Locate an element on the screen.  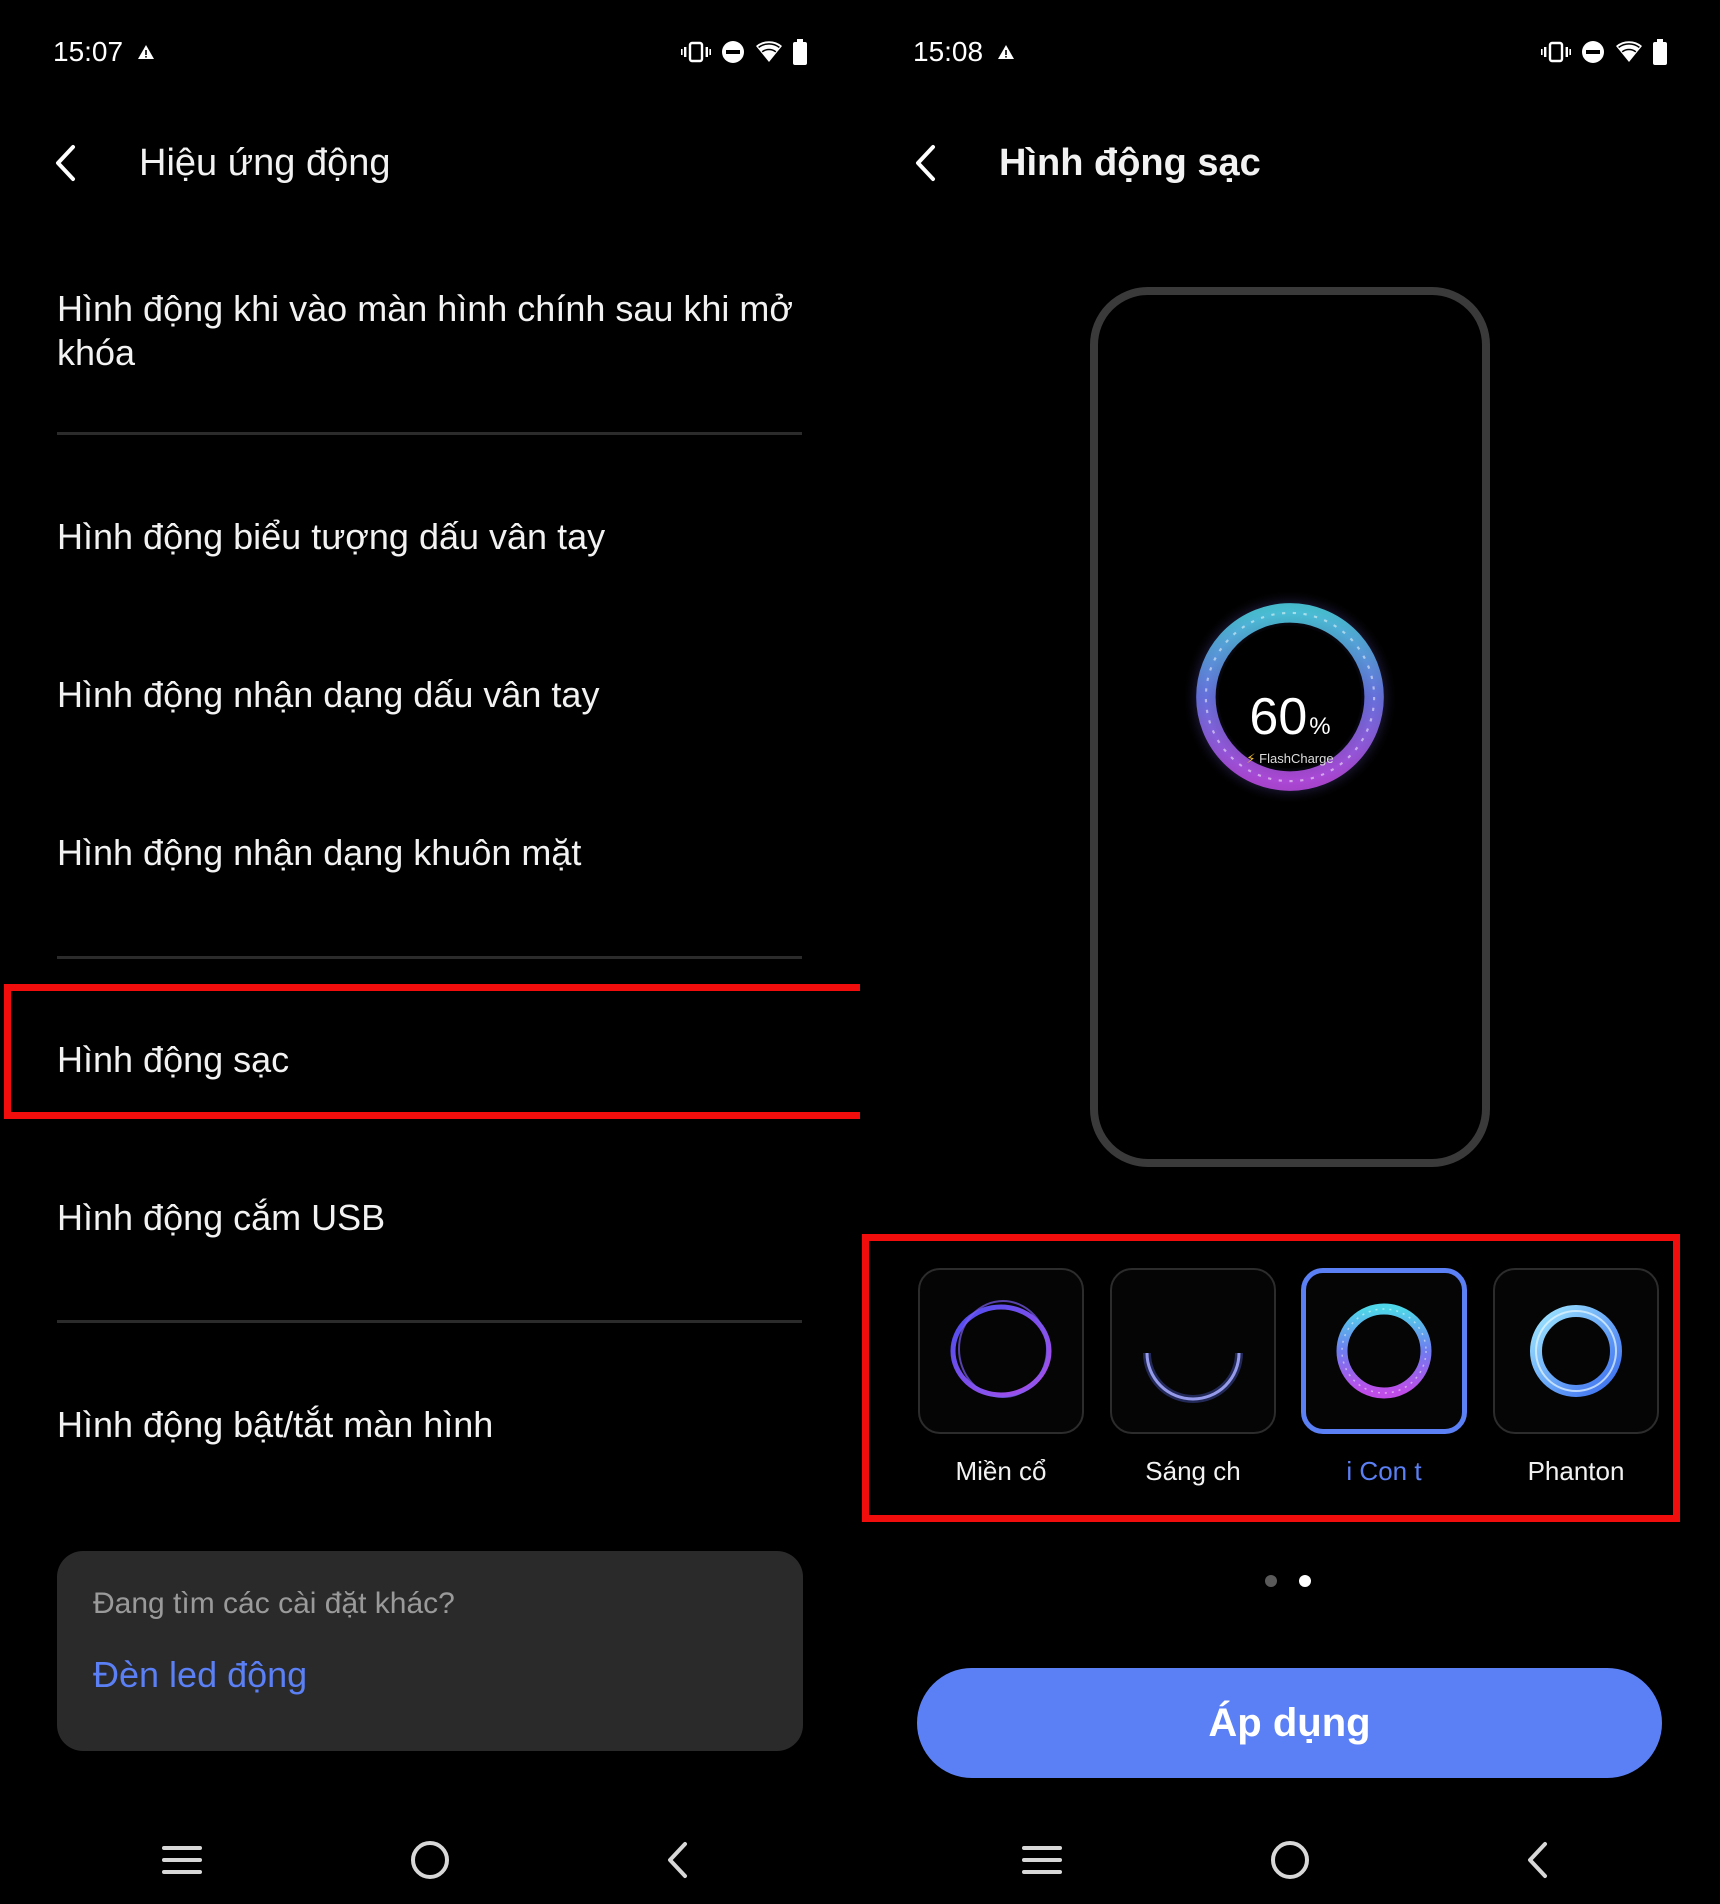
status-time: 15:08 is located at coordinates (948, 51).